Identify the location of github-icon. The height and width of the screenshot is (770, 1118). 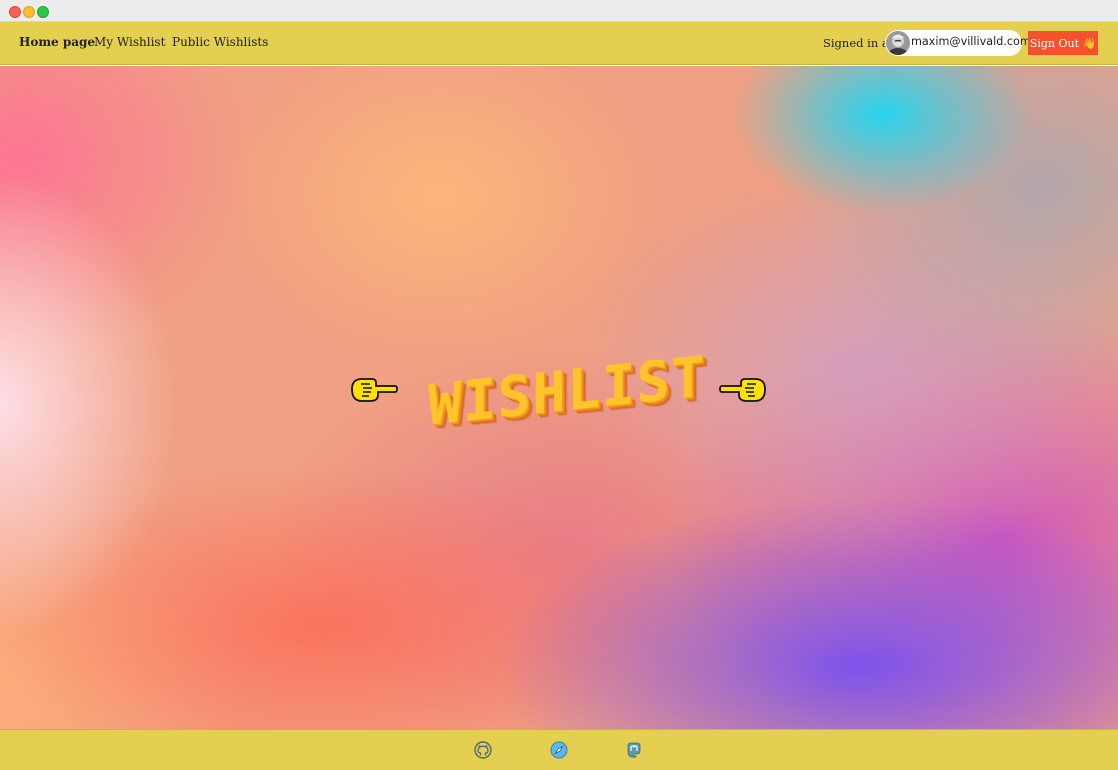
(483, 750).